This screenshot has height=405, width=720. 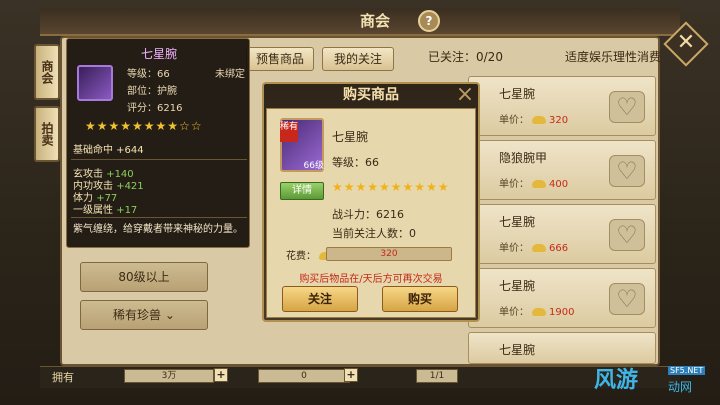 What do you see at coordinates (562, 298) in the screenshot?
I see `list-item: 七星腕 单价： 1900 ♡` at bounding box center [562, 298].